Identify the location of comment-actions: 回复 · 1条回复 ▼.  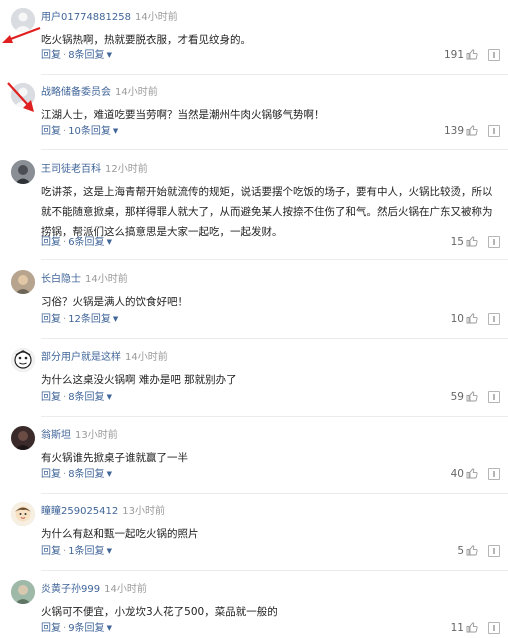
(76, 551).